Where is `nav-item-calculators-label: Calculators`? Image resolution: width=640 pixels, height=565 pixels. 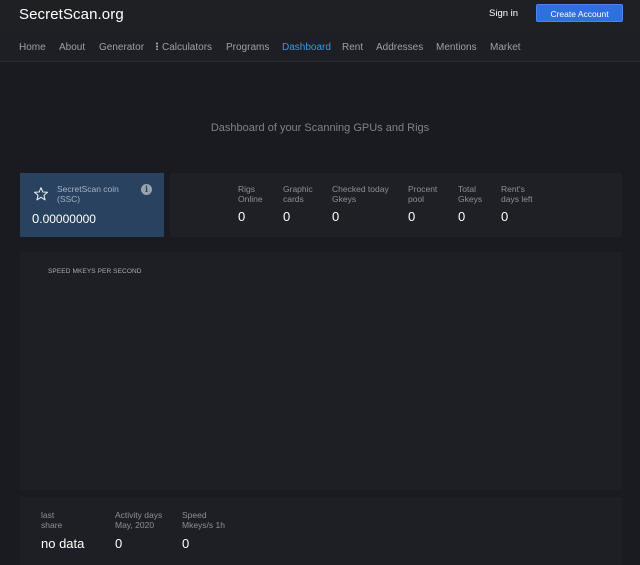
nav-item-calculators-label: Calculators is located at coordinates (187, 47).